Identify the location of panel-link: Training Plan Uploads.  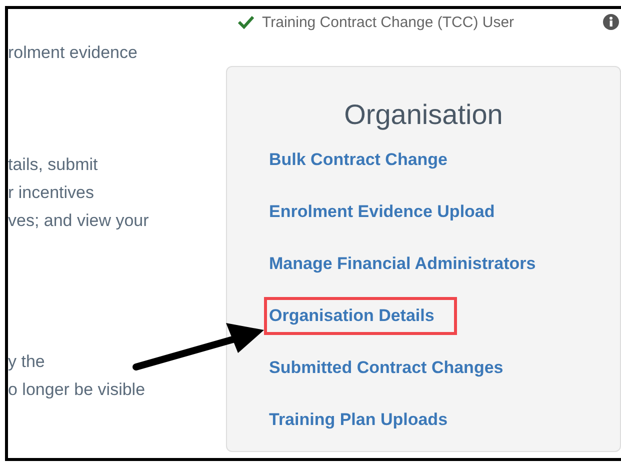
(358, 420).